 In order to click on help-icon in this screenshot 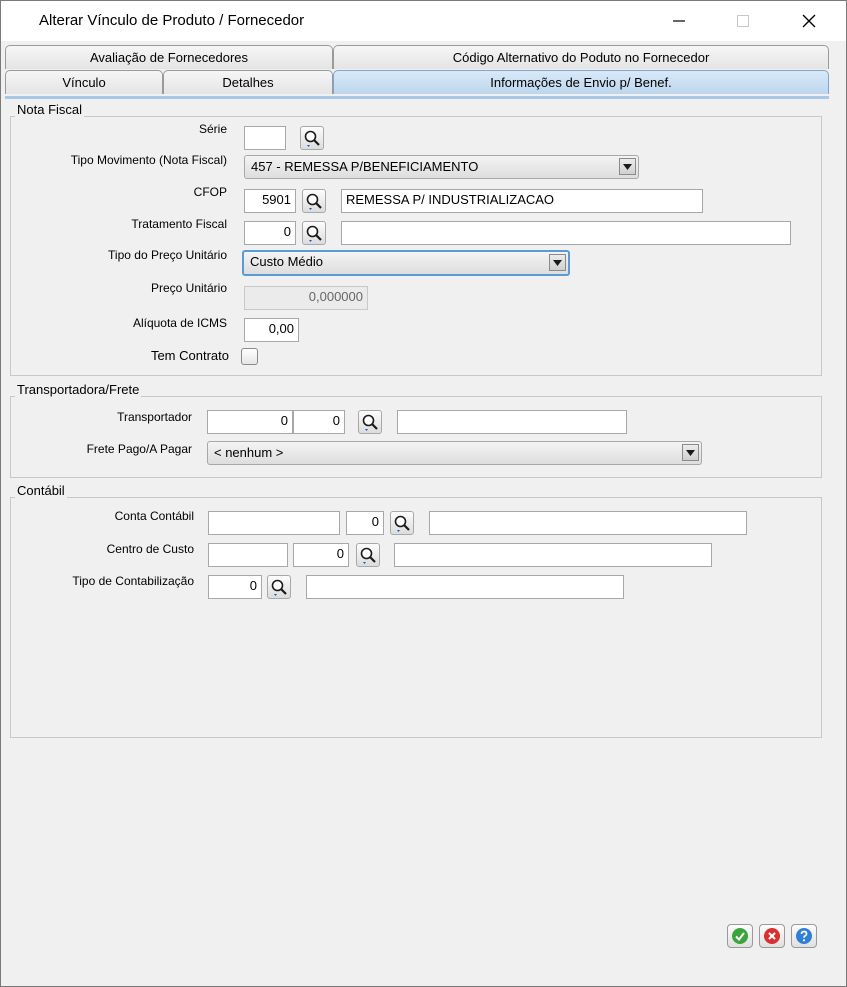, I will do `click(804, 936)`.